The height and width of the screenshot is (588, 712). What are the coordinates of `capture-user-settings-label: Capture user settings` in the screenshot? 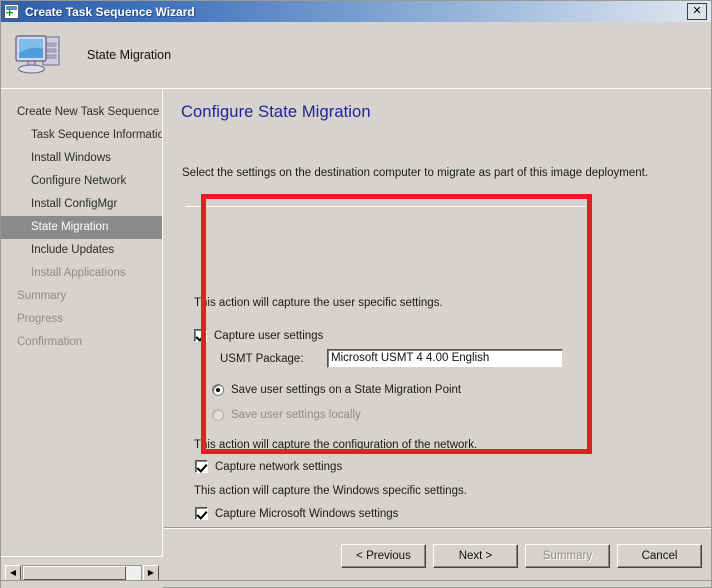 It's located at (269, 335).